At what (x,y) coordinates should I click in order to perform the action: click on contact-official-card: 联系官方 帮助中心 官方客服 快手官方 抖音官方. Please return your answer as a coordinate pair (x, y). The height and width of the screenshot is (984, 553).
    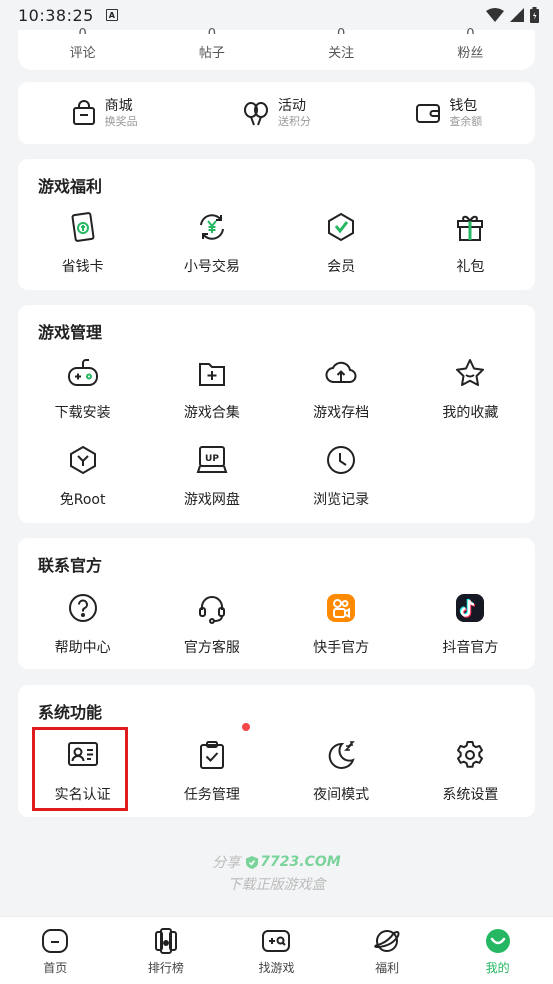
    Looking at the image, I should click on (276, 603).